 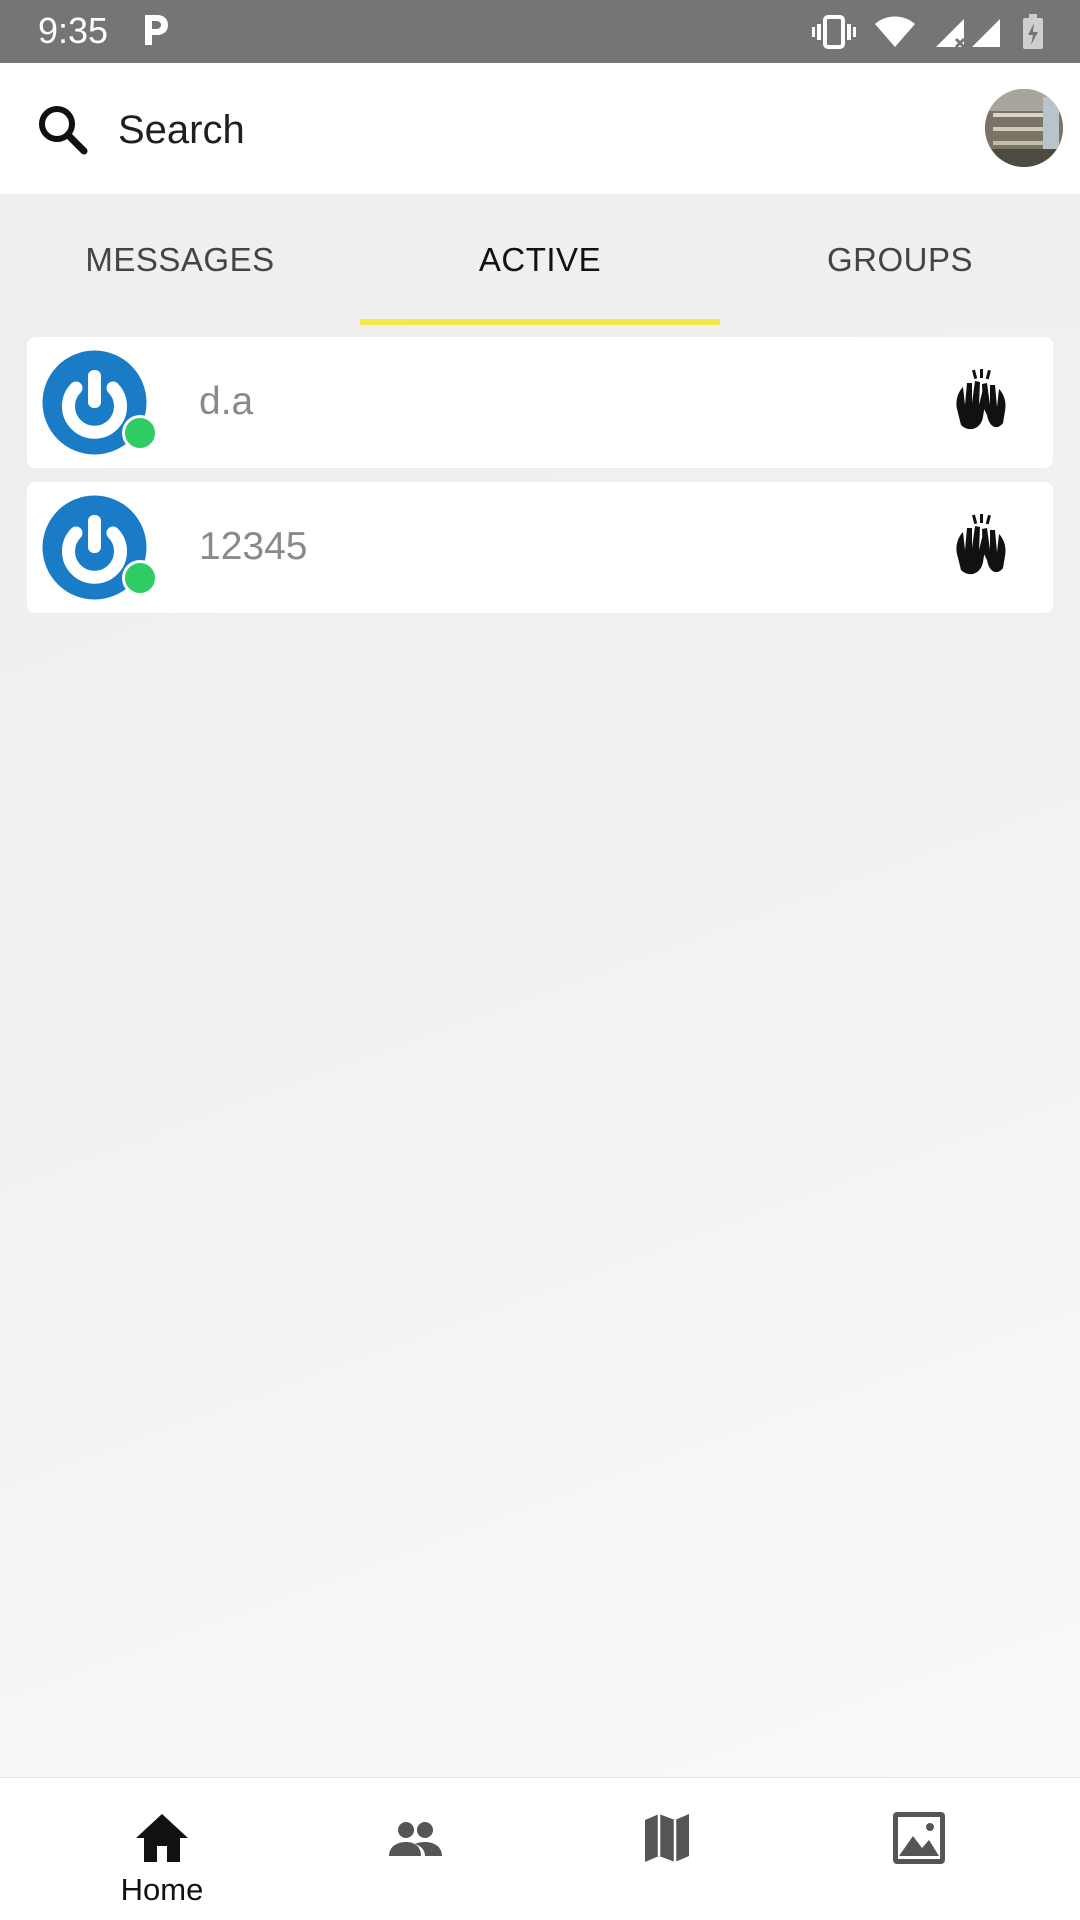 I want to click on nav-map, so click(x=667, y=1849).